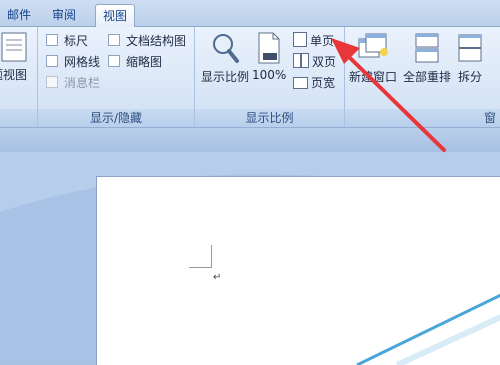 This screenshot has width=500, height=365. Describe the element at coordinates (114, 61) in the screenshot. I see `thumbnails-checkbox-box` at that location.